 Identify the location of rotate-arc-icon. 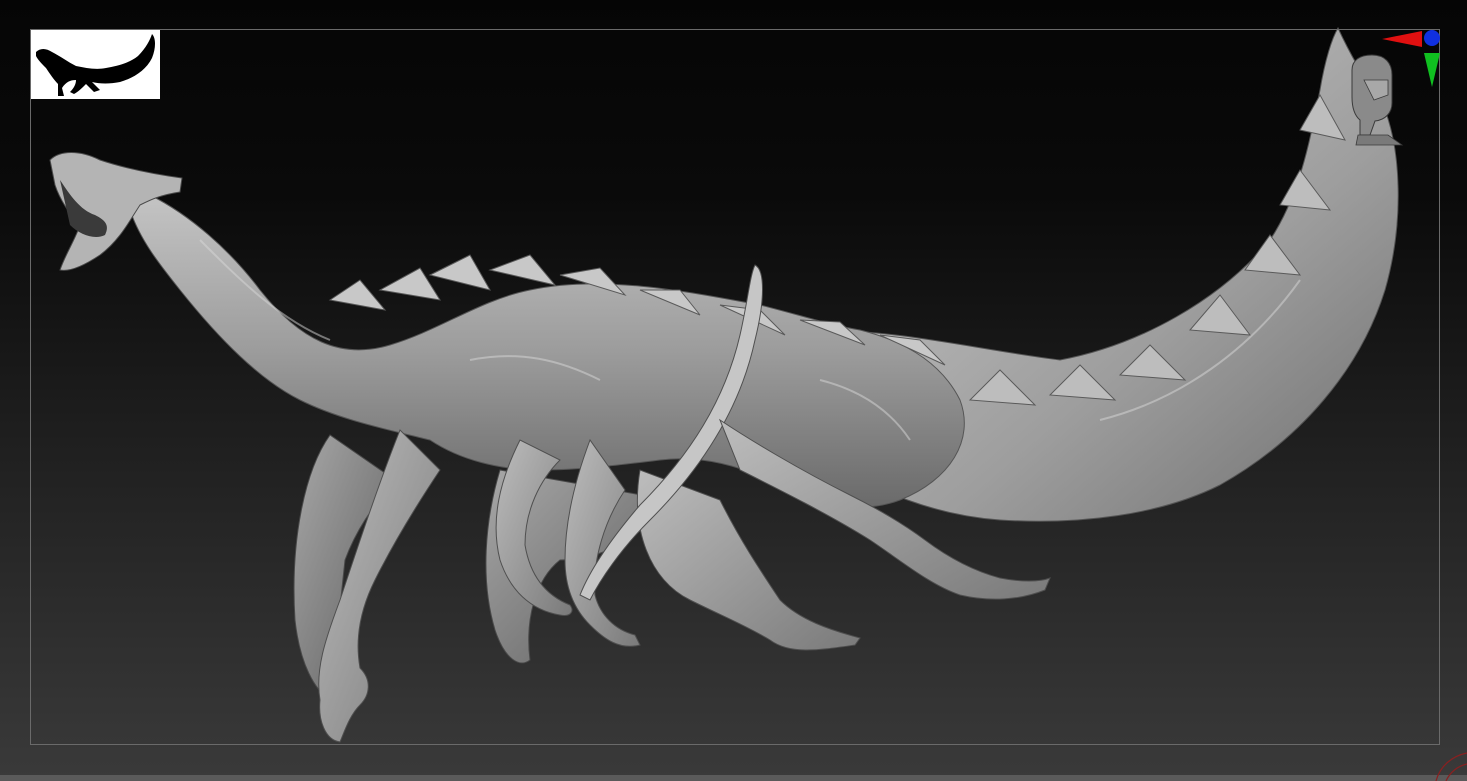
(1449, 764).